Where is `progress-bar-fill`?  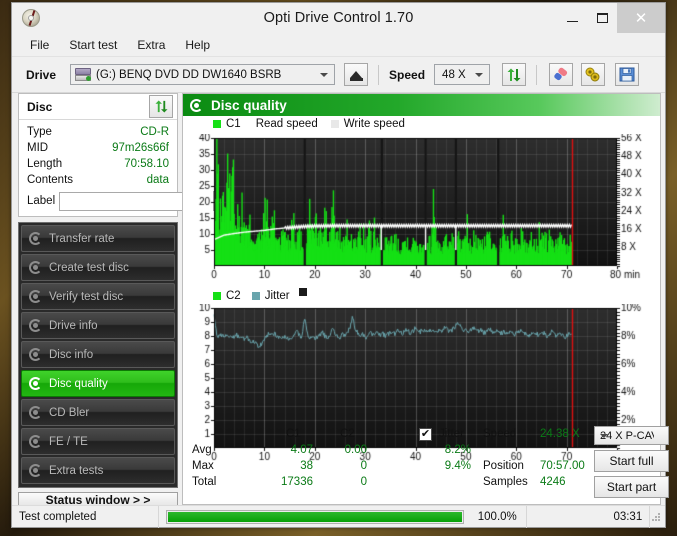 progress-bar-fill is located at coordinates (314, 516).